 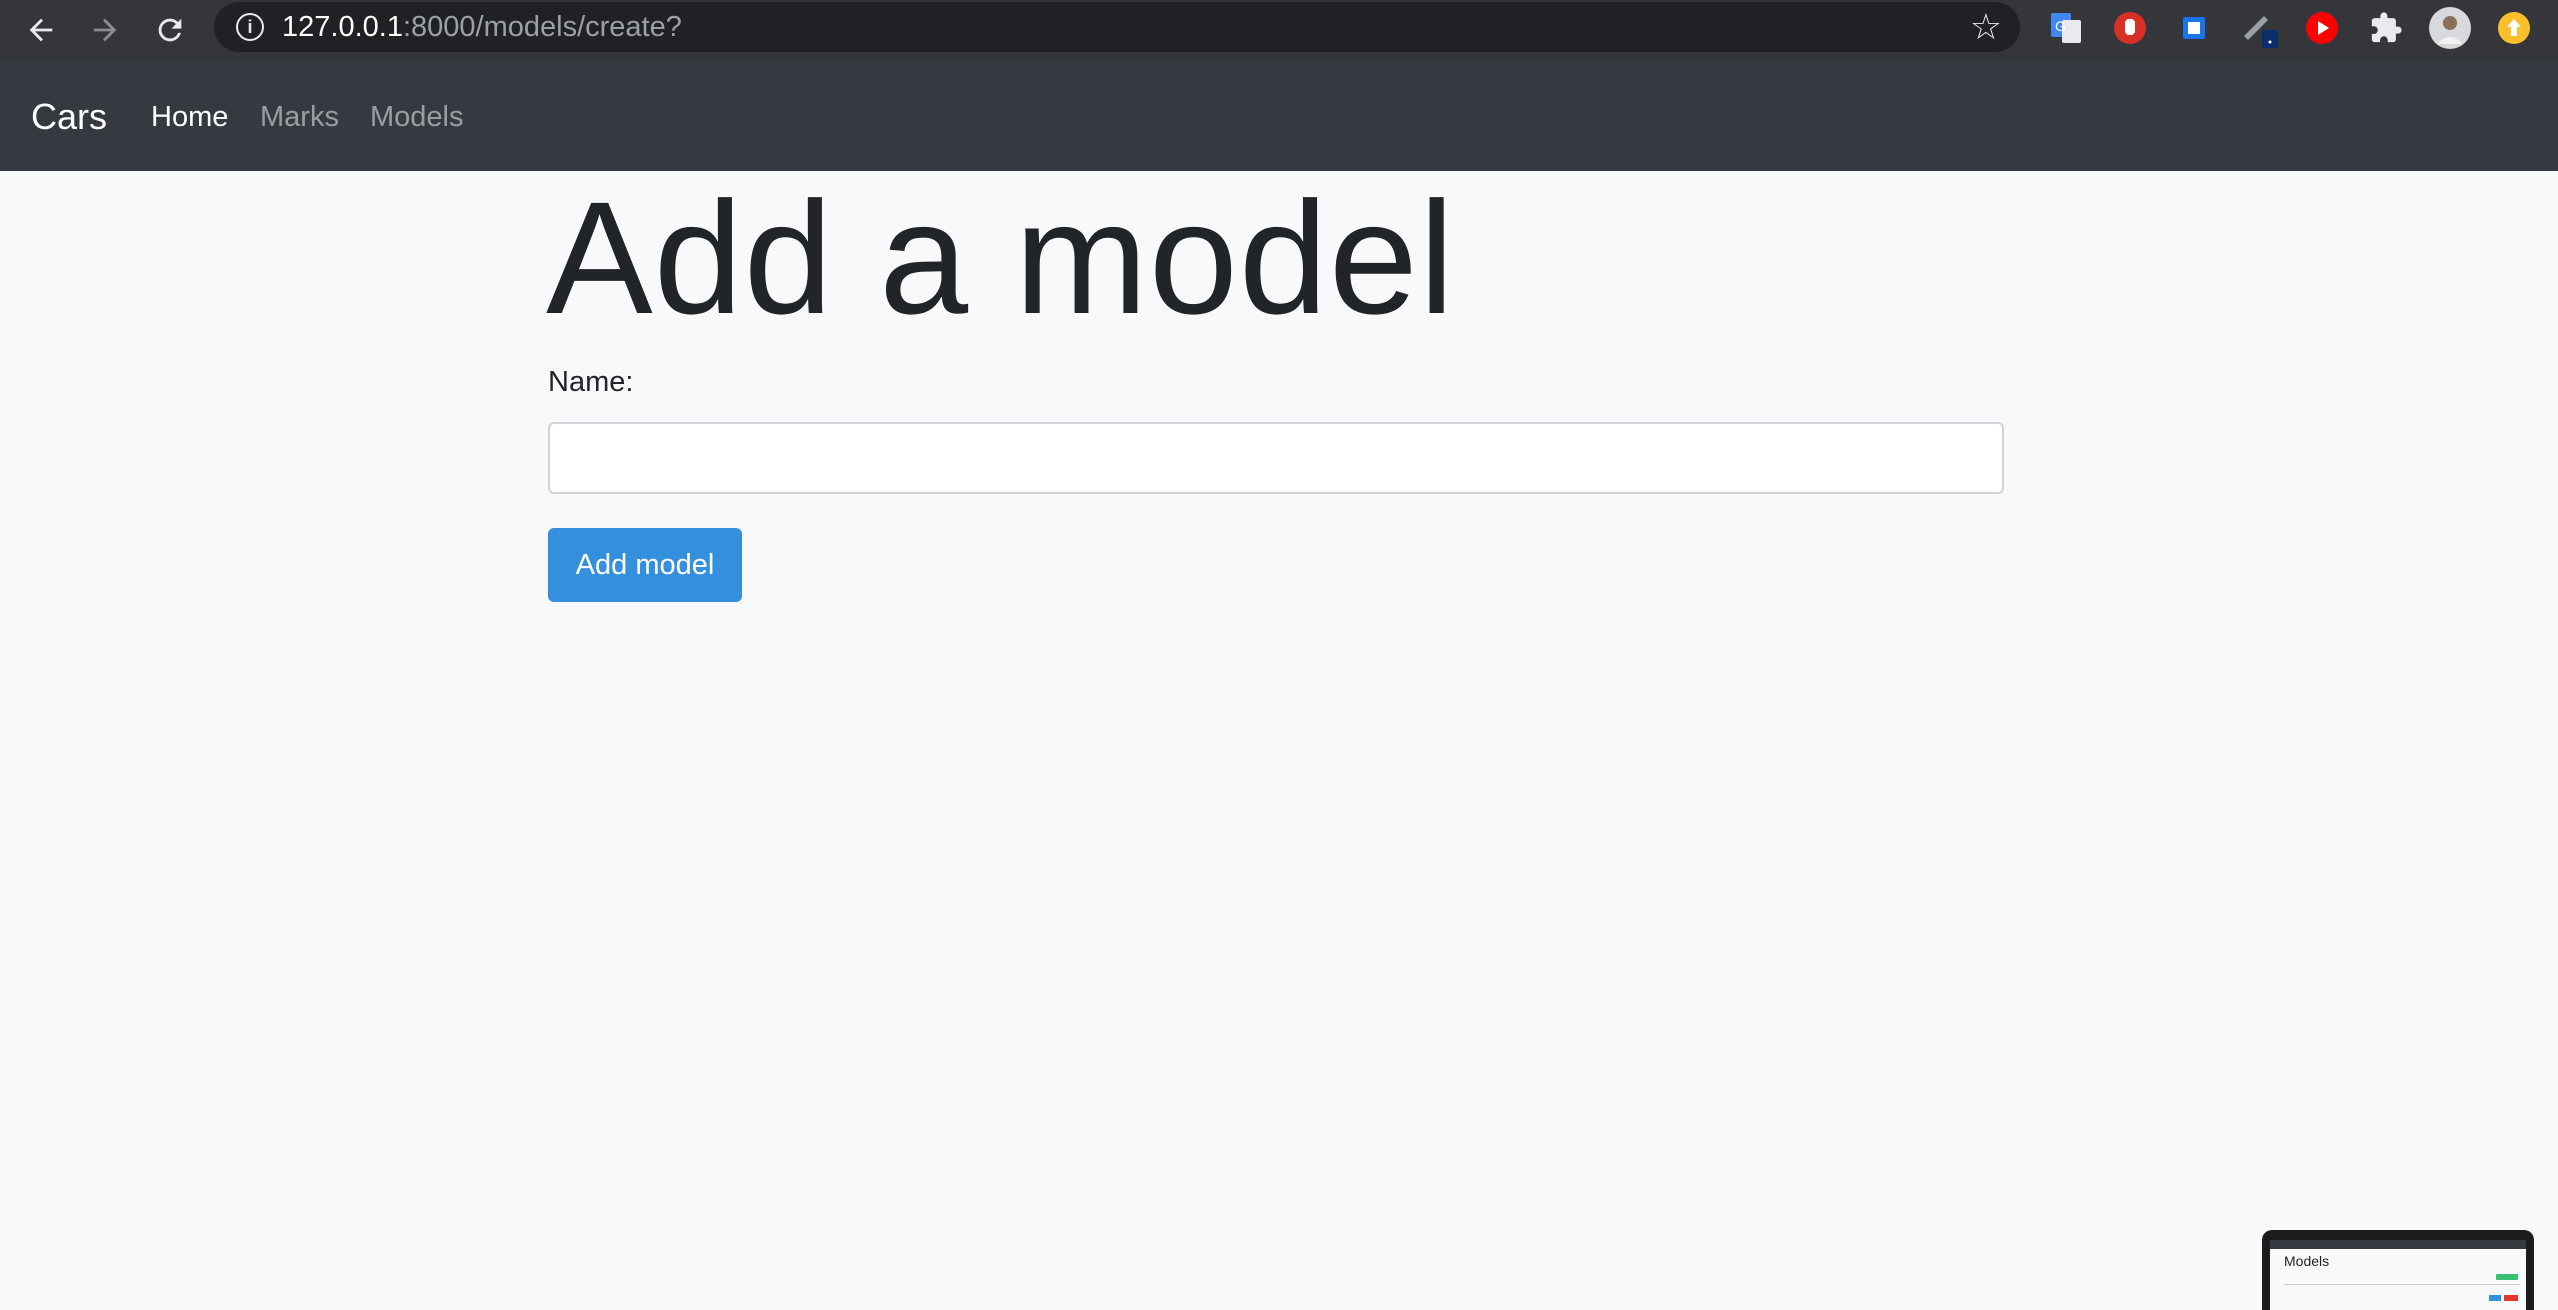 I want to click on address-bar: i 127.0.0.1:8000/models/create? ☆, so click(x=1117, y=27).